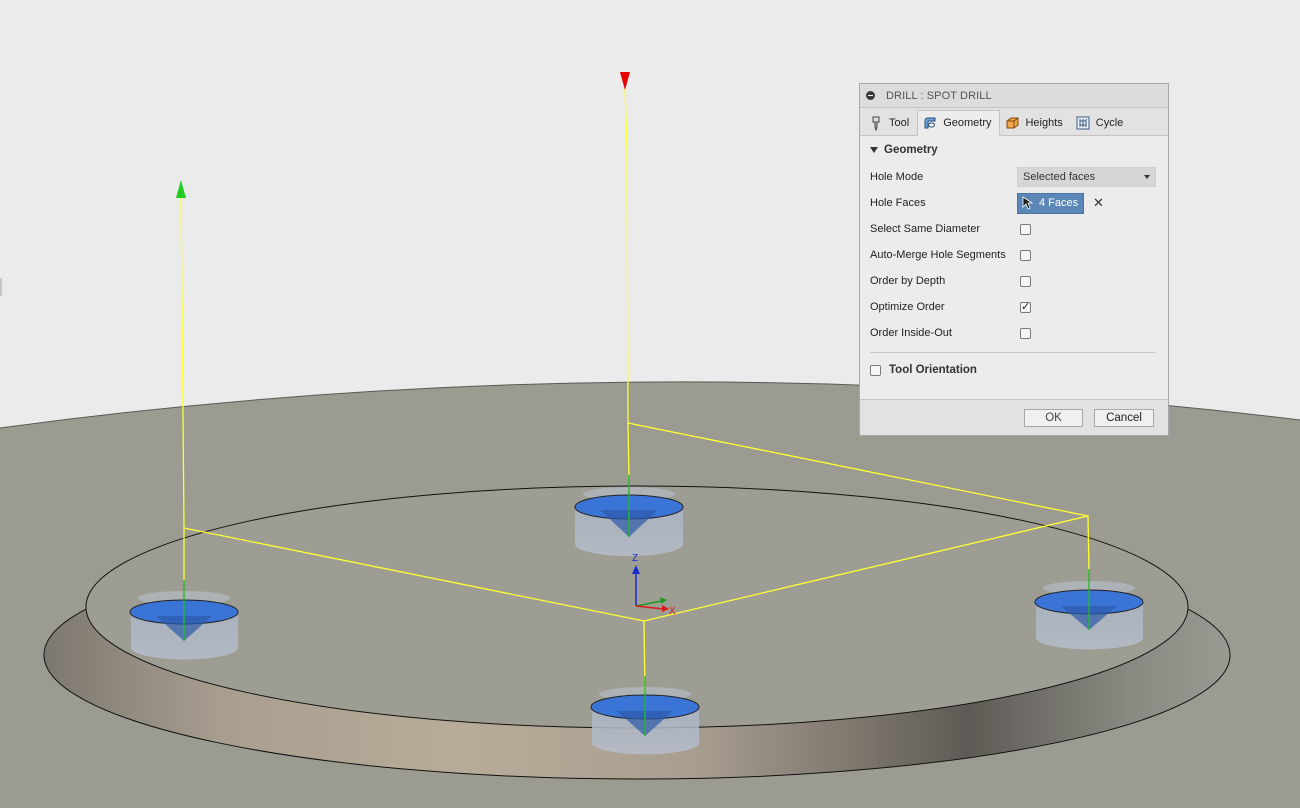  What do you see at coordinates (635, 558) in the screenshot?
I see `axis-z-label: Z` at bounding box center [635, 558].